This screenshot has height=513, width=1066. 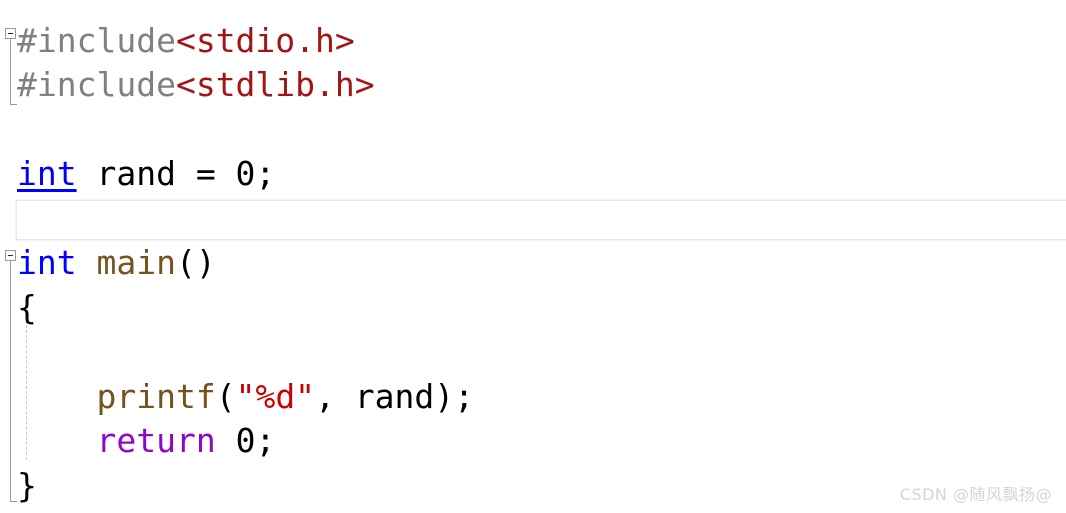 What do you see at coordinates (13, 501) in the screenshot?
I see `fold-region-foot-main` at bounding box center [13, 501].